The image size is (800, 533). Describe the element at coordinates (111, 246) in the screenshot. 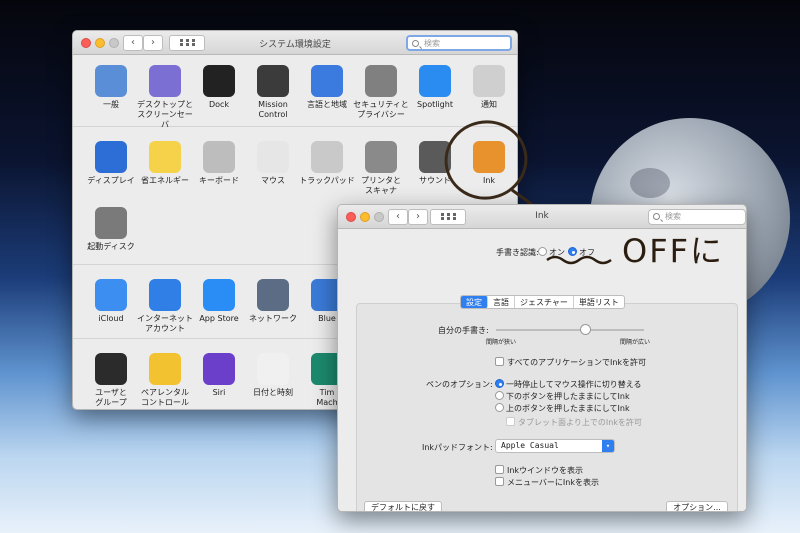

I see `pref-item-label: 起動ディスク` at that location.